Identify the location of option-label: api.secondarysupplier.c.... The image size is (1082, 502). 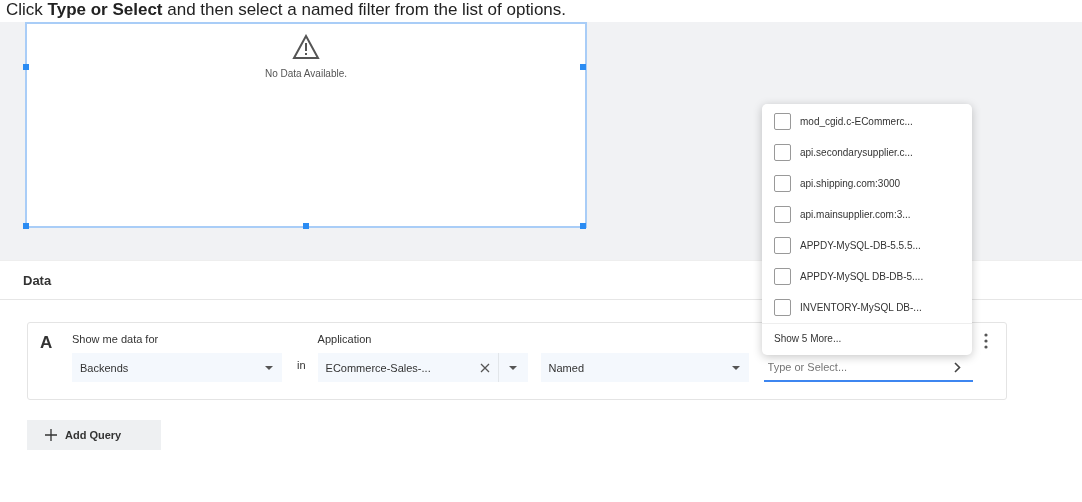
(856, 152).